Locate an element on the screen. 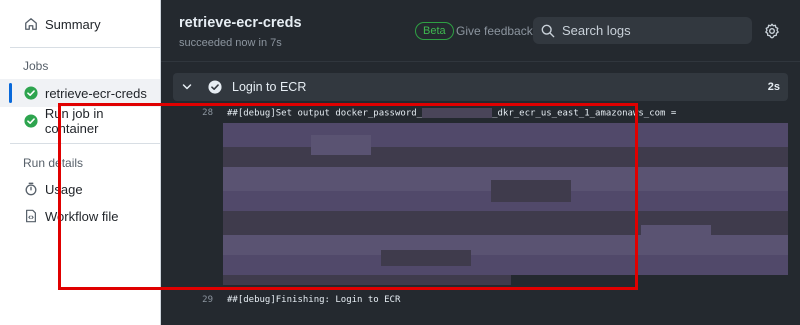  stopwatch-icon is located at coordinates (31, 189).